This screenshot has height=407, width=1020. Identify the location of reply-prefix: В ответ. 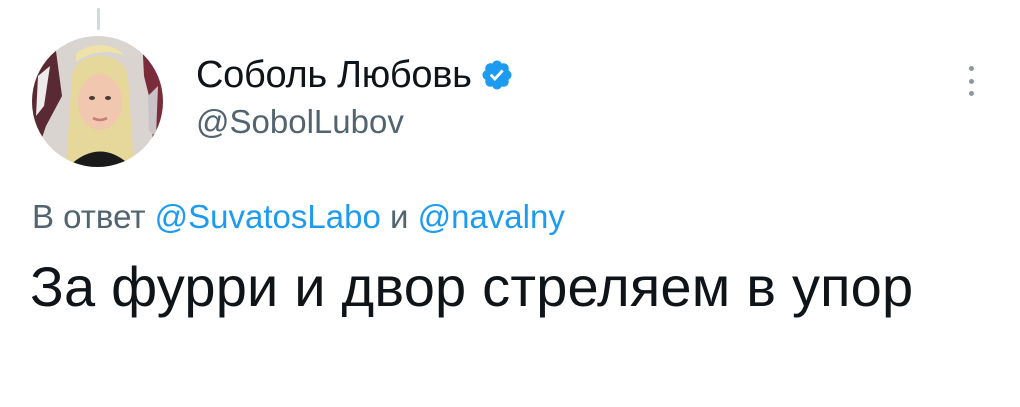
(89, 216).